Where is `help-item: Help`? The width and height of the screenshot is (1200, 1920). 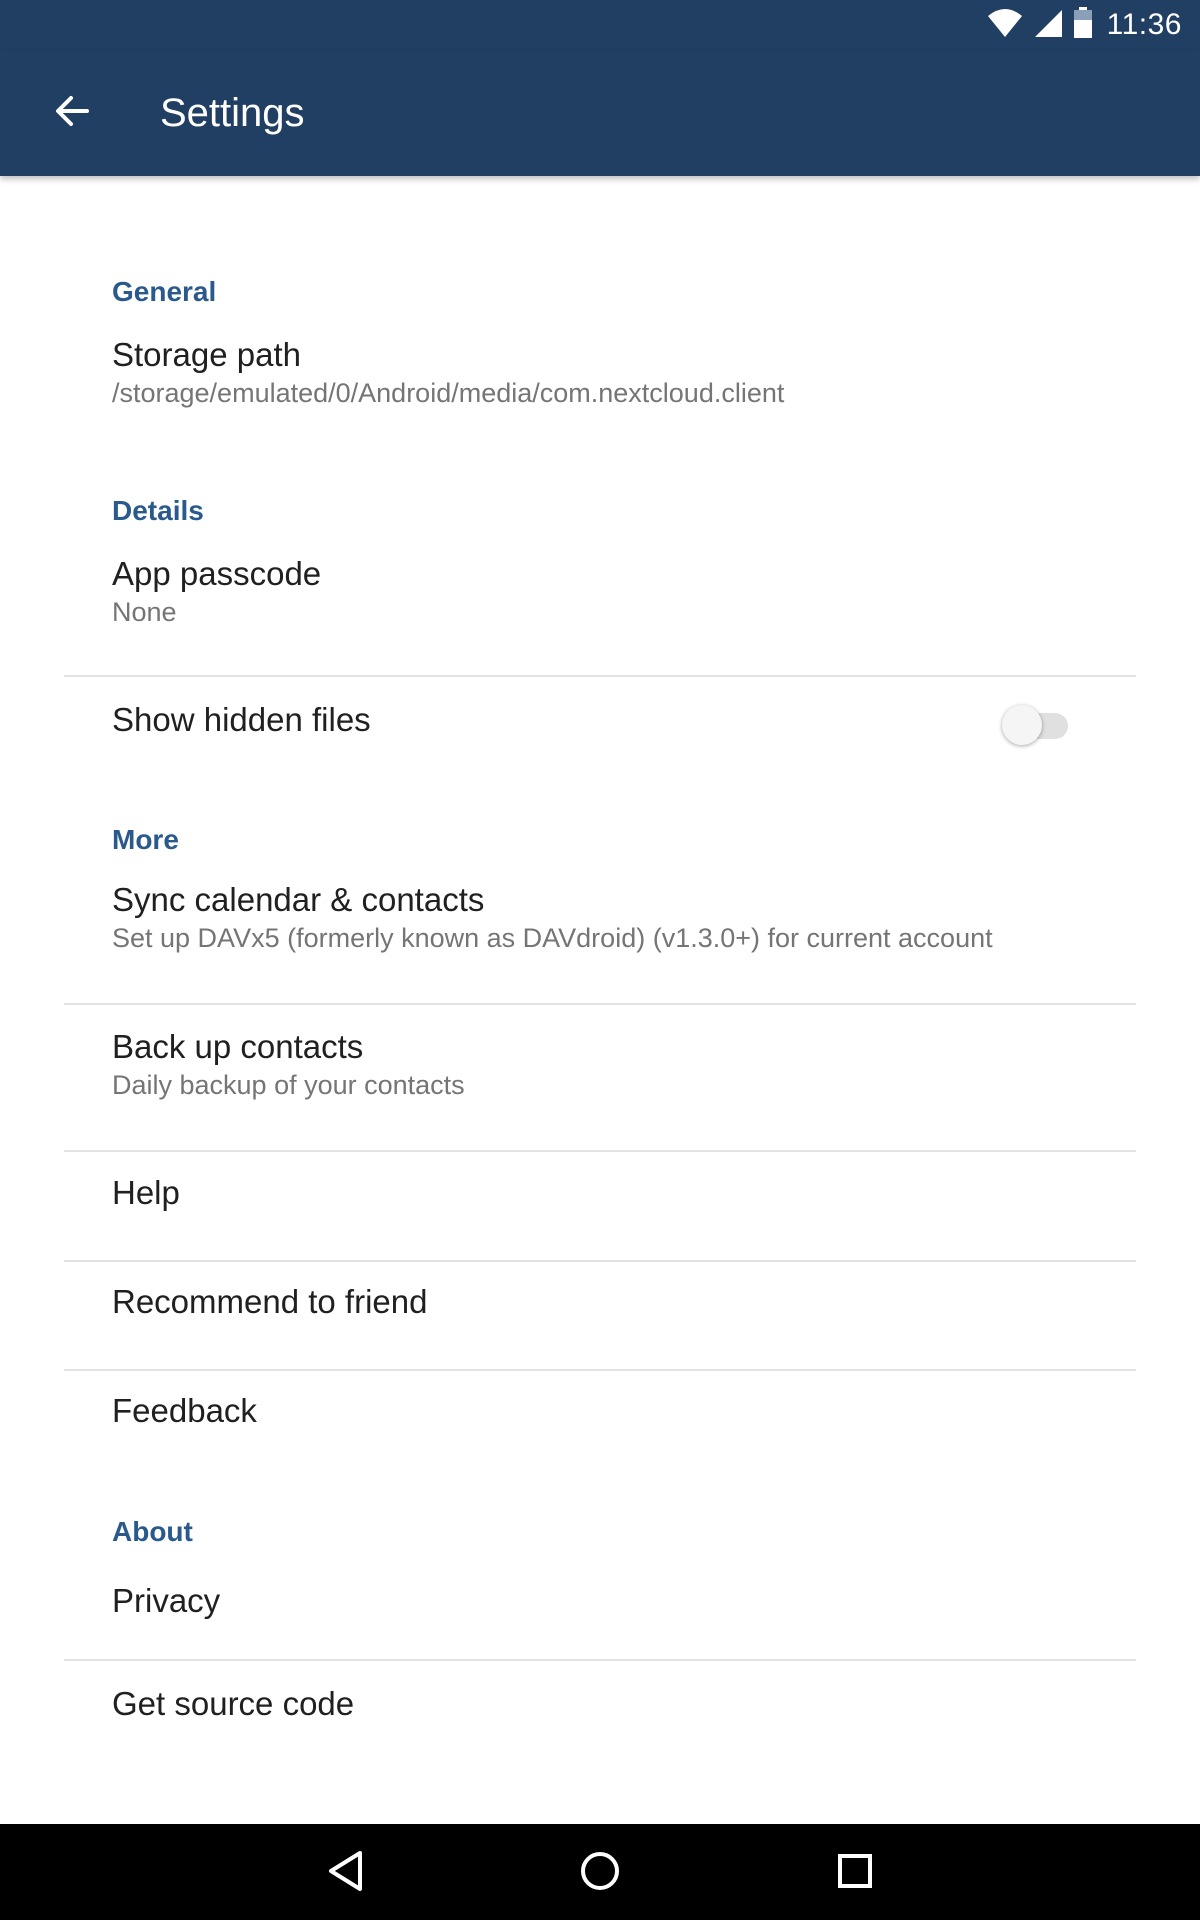
help-item: Help is located at coordinates (600, 1206).